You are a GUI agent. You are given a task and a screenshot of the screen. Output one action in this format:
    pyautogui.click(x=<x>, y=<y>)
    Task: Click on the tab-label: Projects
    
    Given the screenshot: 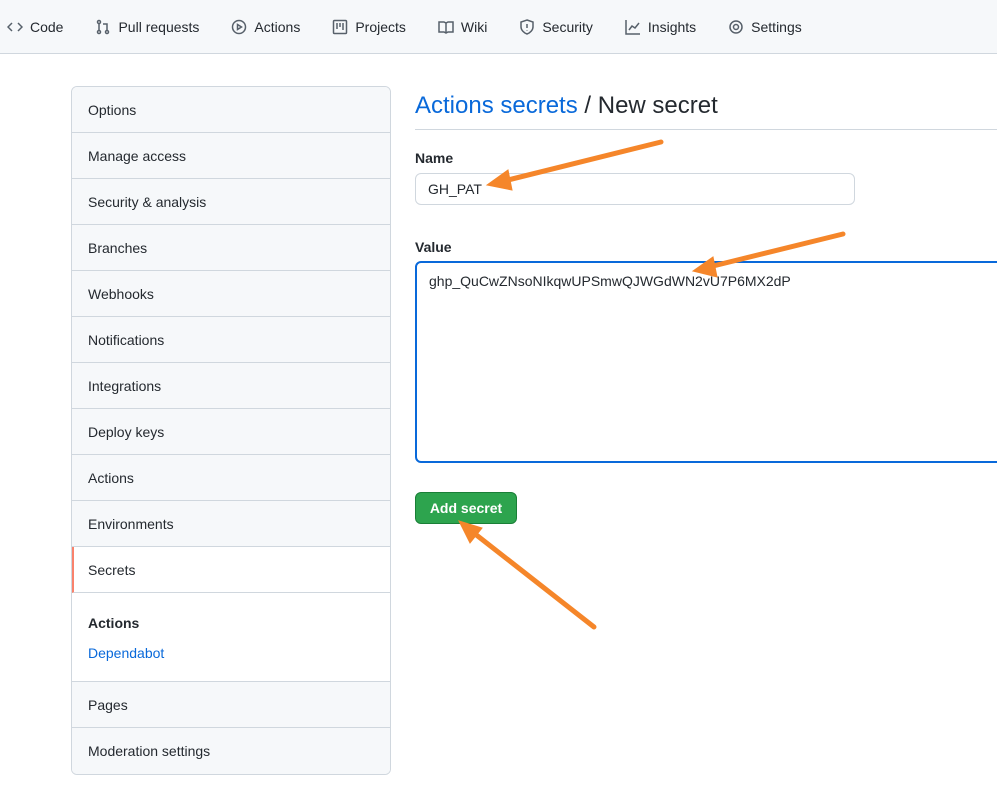 What is the action you would take?
    pyautogui.click(x=380, y=26)
    